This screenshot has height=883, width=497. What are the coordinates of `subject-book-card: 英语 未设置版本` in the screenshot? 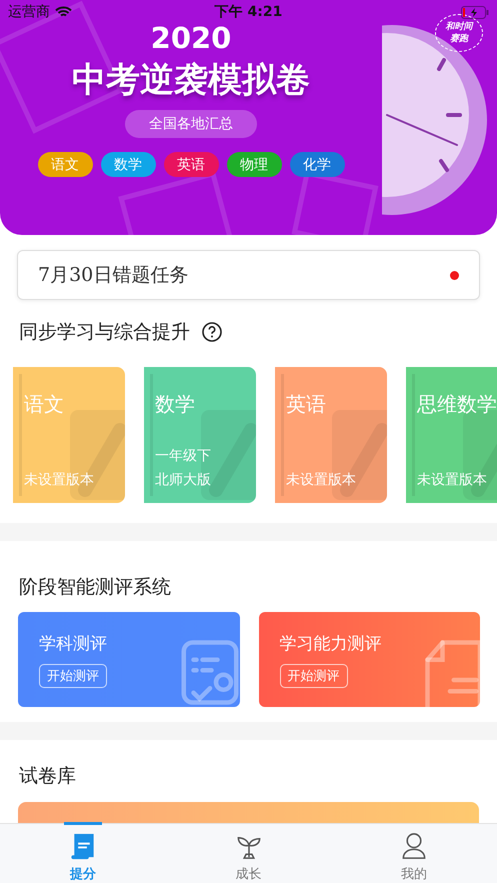 It's located at (331, 435).